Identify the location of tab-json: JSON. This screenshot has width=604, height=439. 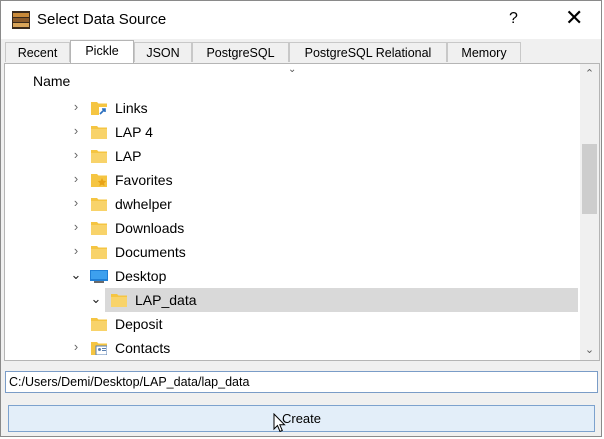
(163, 52).